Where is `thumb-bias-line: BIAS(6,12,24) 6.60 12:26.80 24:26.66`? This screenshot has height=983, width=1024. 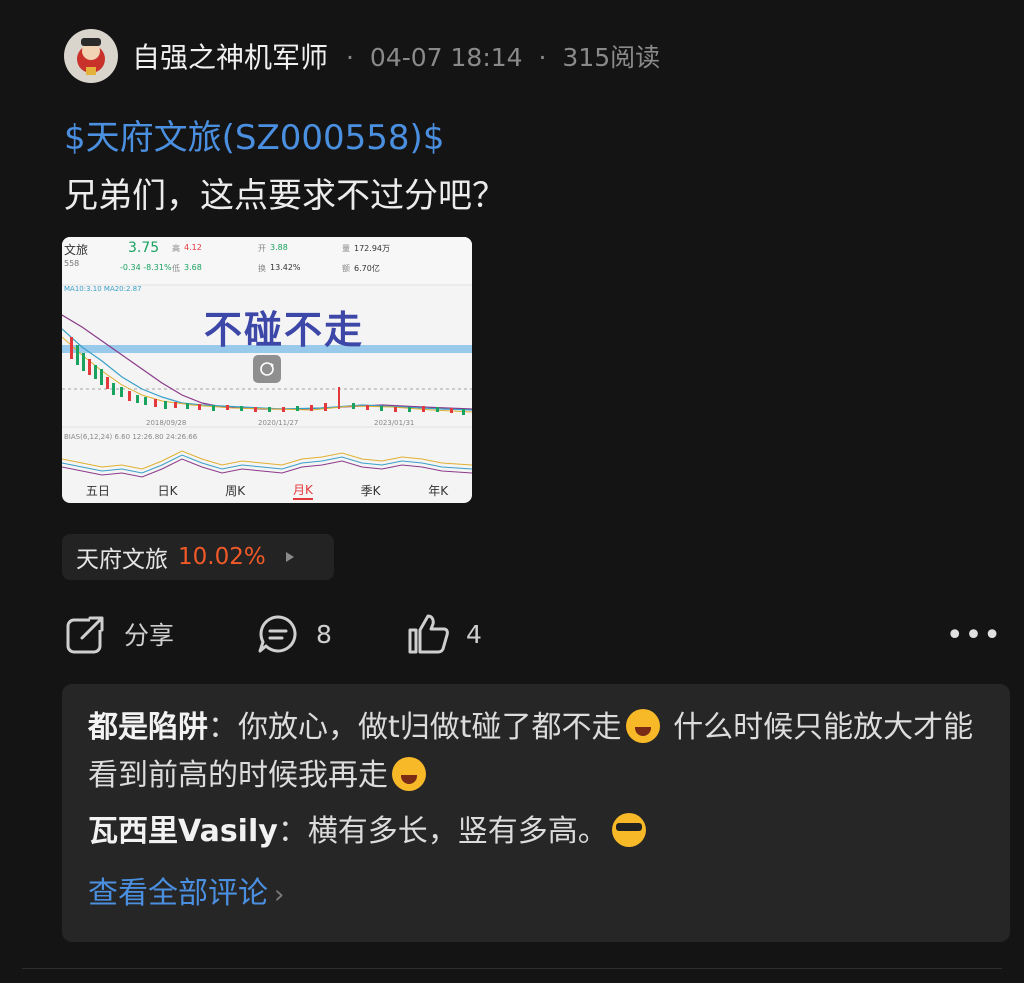
thumb-bias-line: BIAS(6,12,24) 6.60 12:26.80 24:26.66 is located at coordinates (131, 437).